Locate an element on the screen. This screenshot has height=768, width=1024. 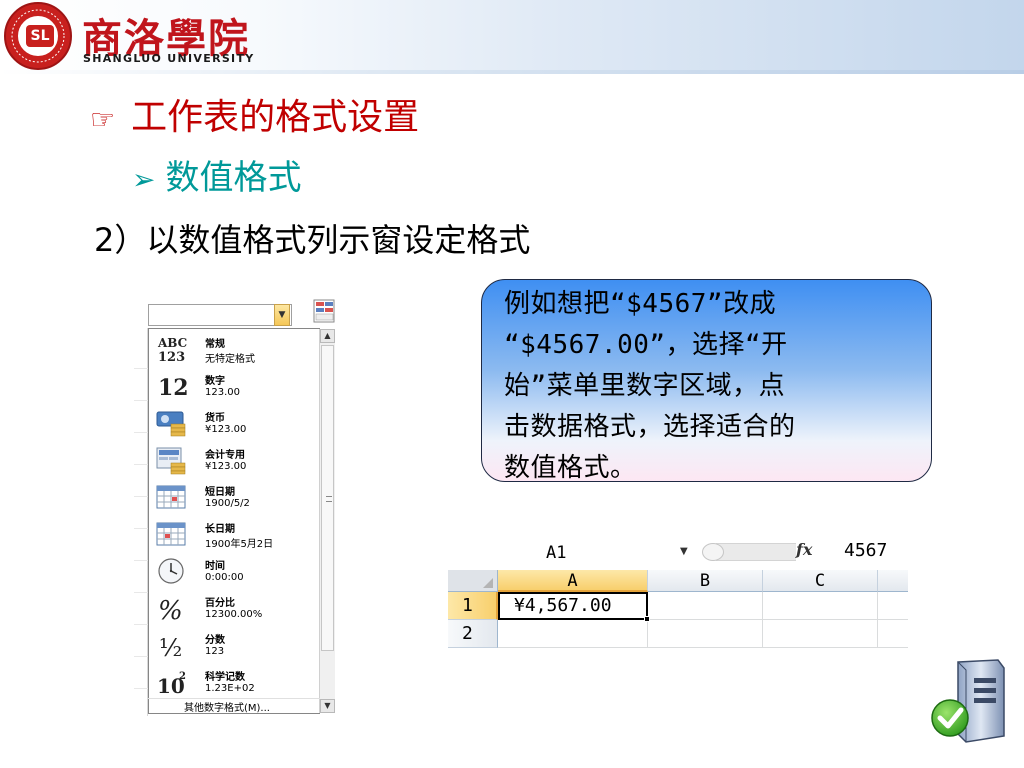
format-item-general: ABC 123 常规 无特定格式 is located at coordinates (234, 349).